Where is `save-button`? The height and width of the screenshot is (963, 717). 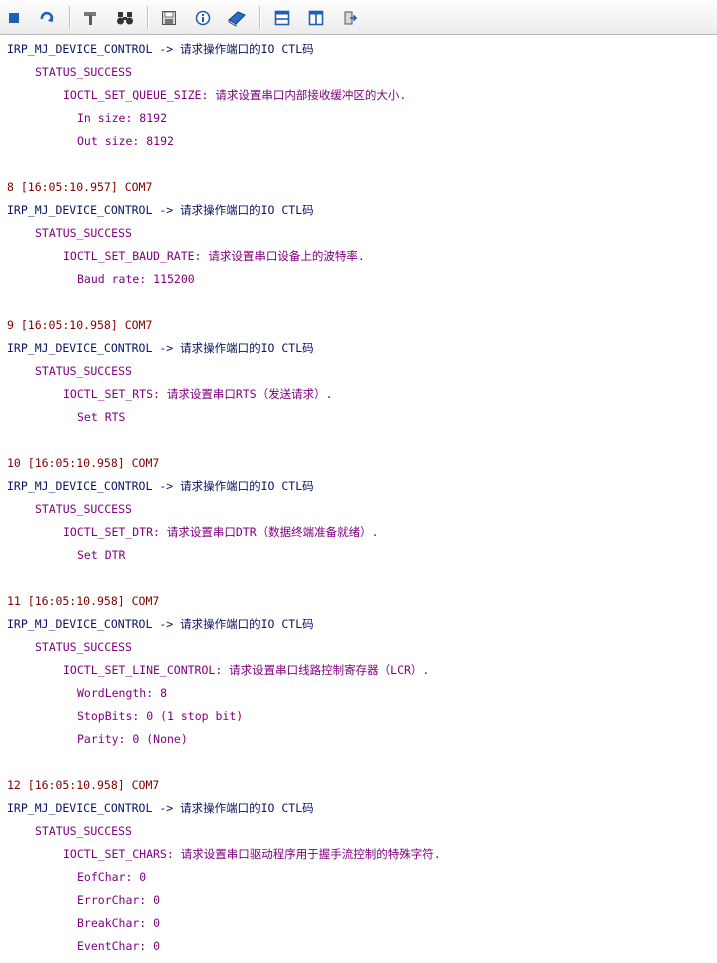 save-button is located at coordinates (169, 18).